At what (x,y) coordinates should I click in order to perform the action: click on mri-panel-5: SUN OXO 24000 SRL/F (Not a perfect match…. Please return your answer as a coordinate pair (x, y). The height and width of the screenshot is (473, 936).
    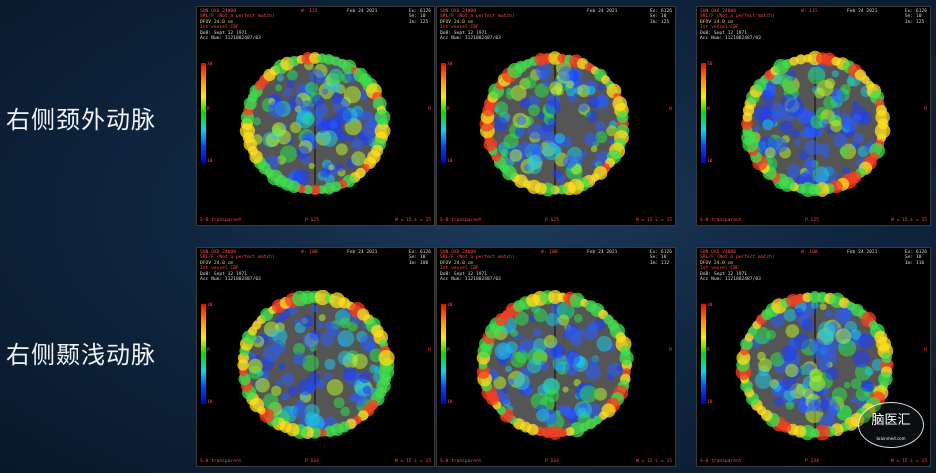
    Looking at the image, I should click on (556, 357).